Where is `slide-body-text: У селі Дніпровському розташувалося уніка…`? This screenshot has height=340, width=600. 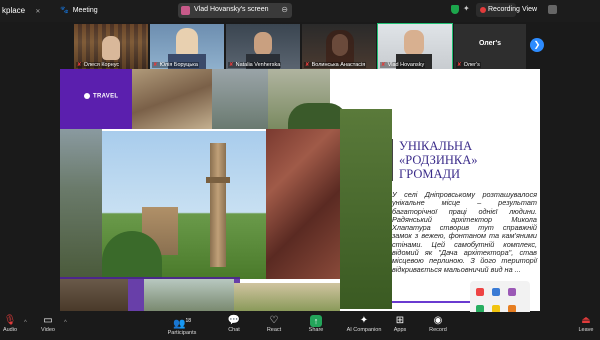
slide-body-text: У селі Дніпровському розташувалося уніка… is located at coordinates (464, 232).